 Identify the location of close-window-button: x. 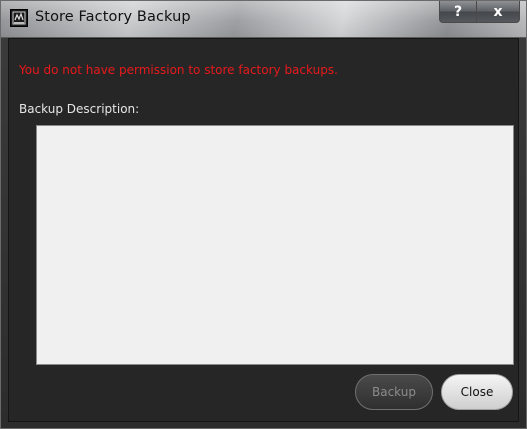
(498, 12).